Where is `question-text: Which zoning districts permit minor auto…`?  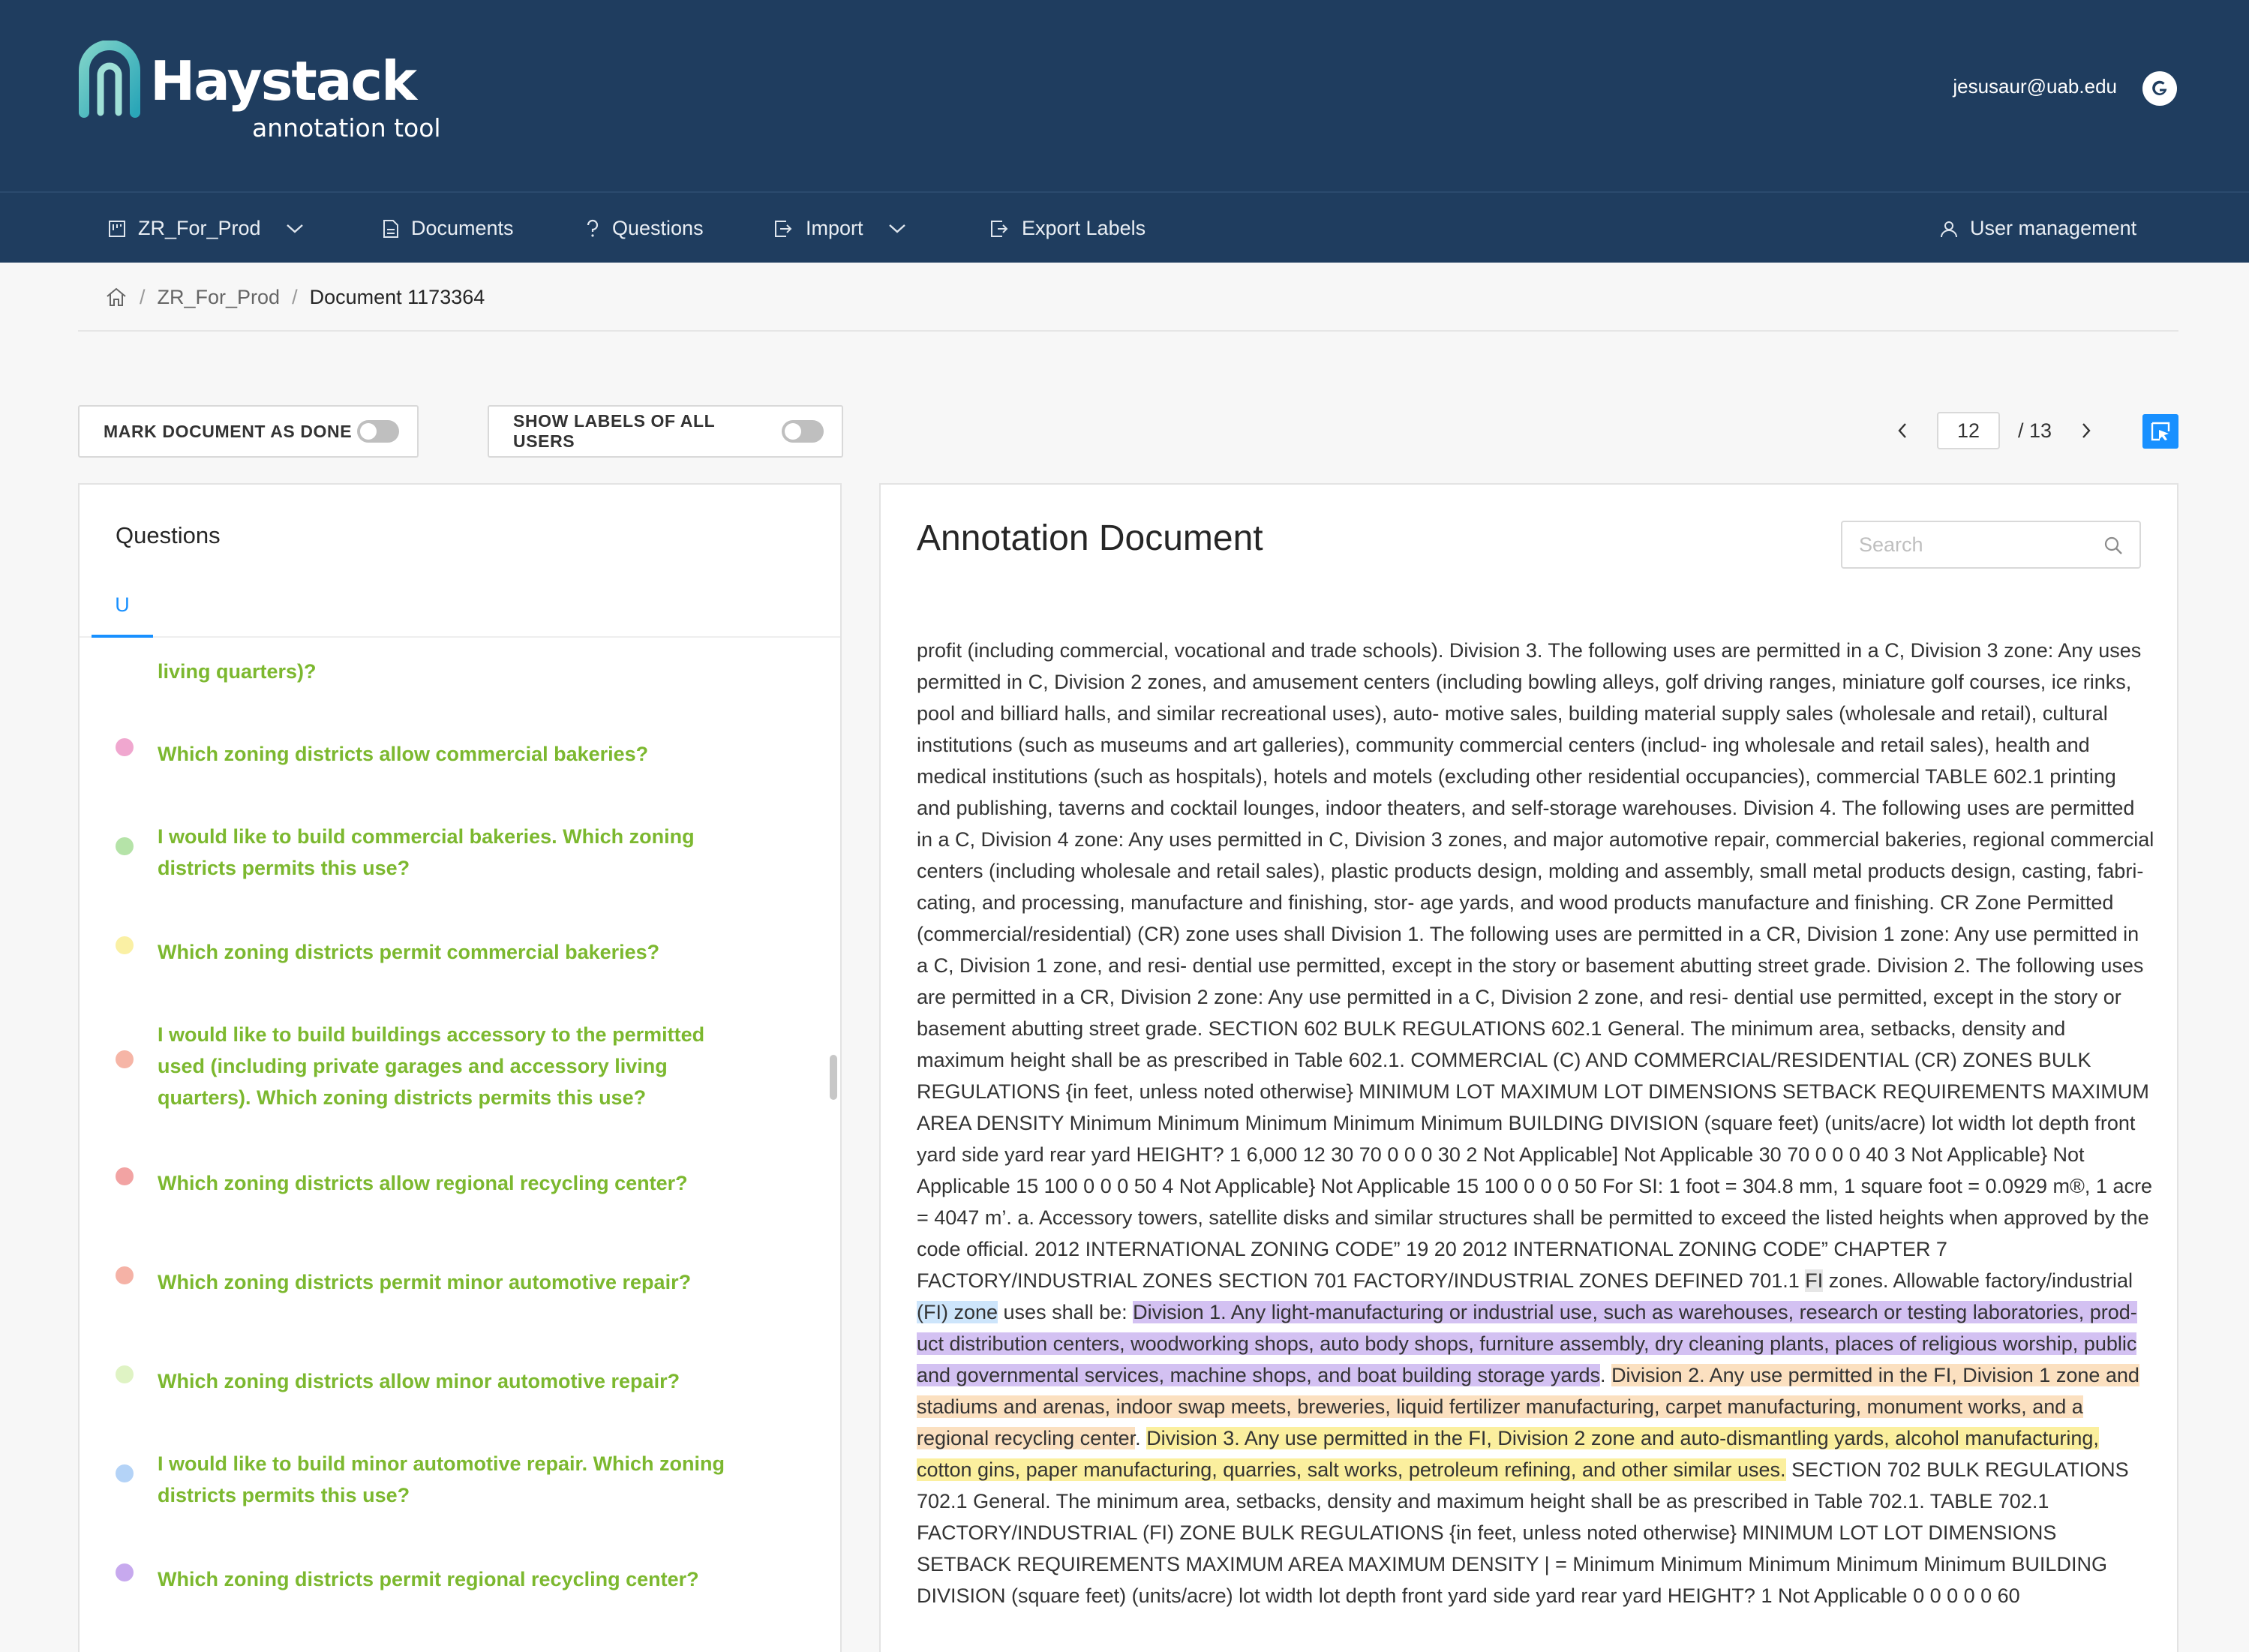 question-text: Which zoning districts permit minor auto… is located at coordinates (425, 1282).